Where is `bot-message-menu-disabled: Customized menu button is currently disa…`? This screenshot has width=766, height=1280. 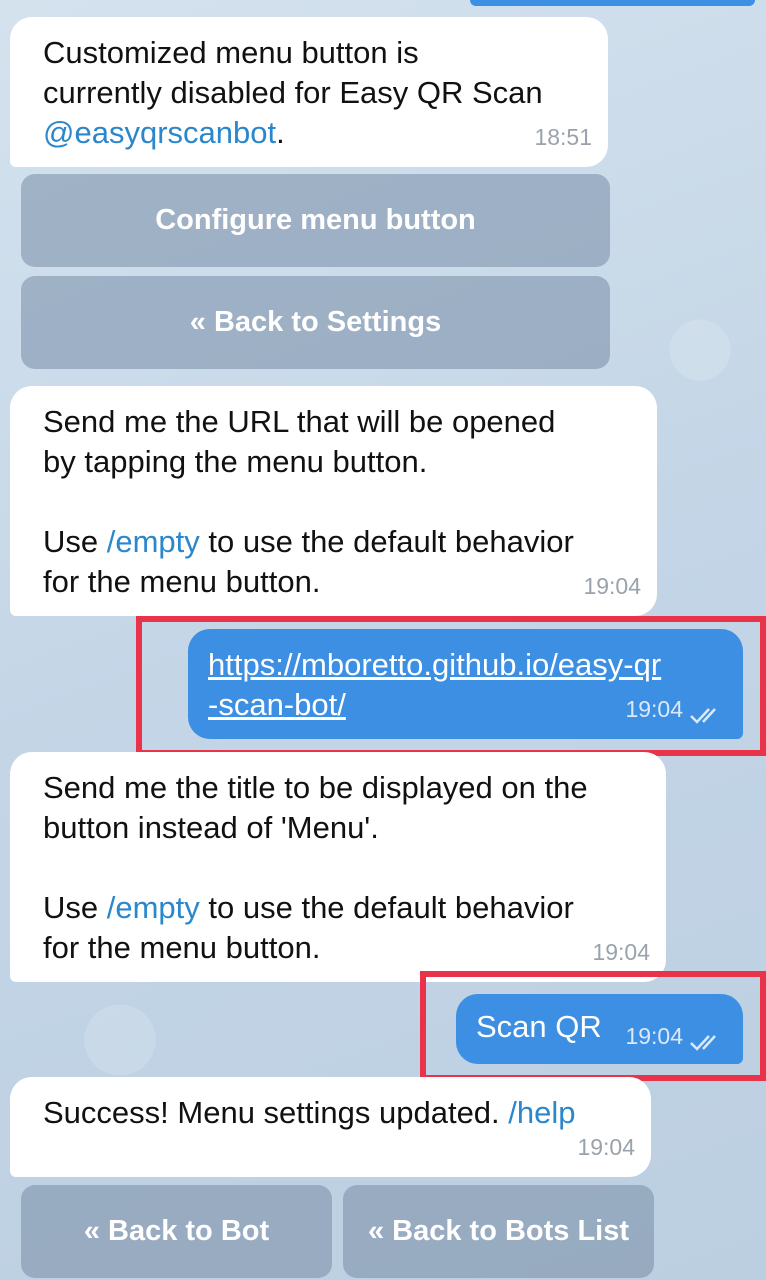 bot-message-menu-disabled: Customized menu button is currently disa… is located at coordinates (309, 92).